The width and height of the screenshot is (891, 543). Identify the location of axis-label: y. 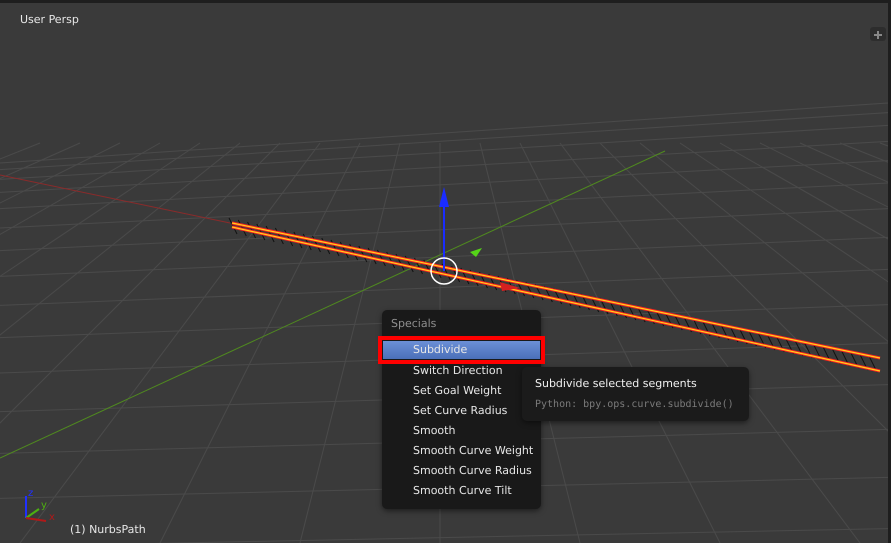
(44, 505).